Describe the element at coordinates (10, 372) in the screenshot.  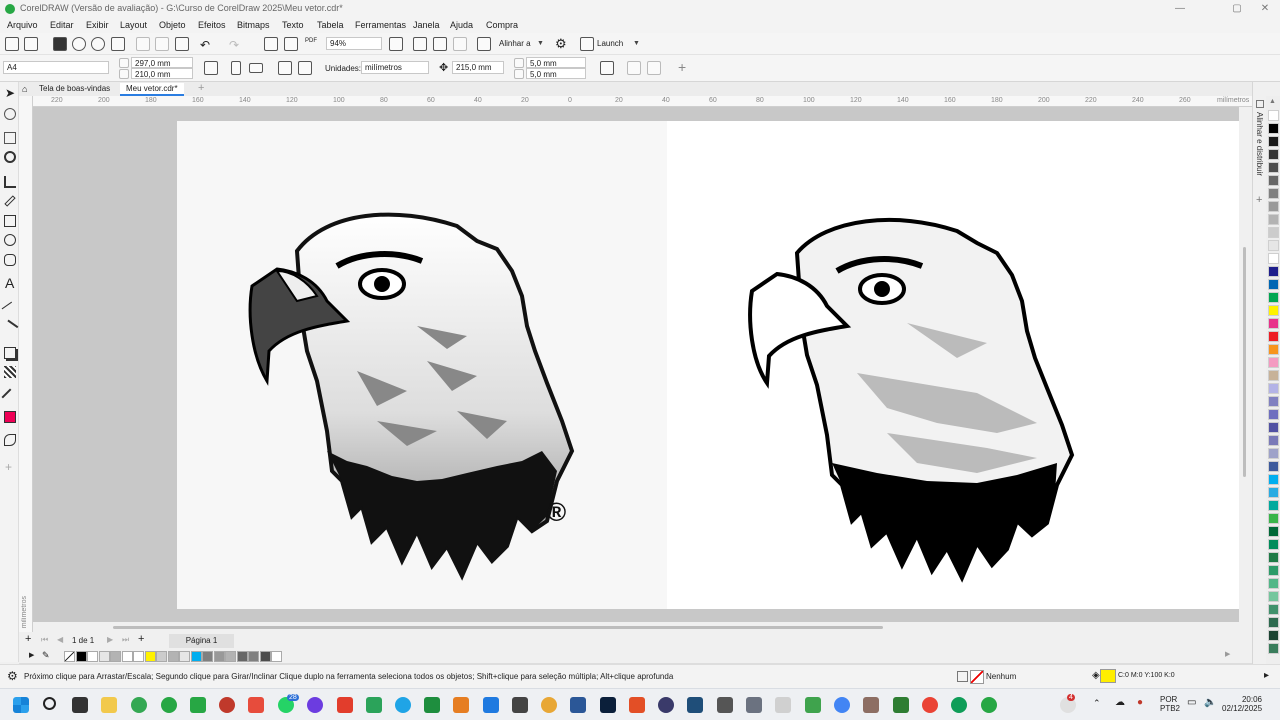
I see `transparency-tool-icon` at that location.